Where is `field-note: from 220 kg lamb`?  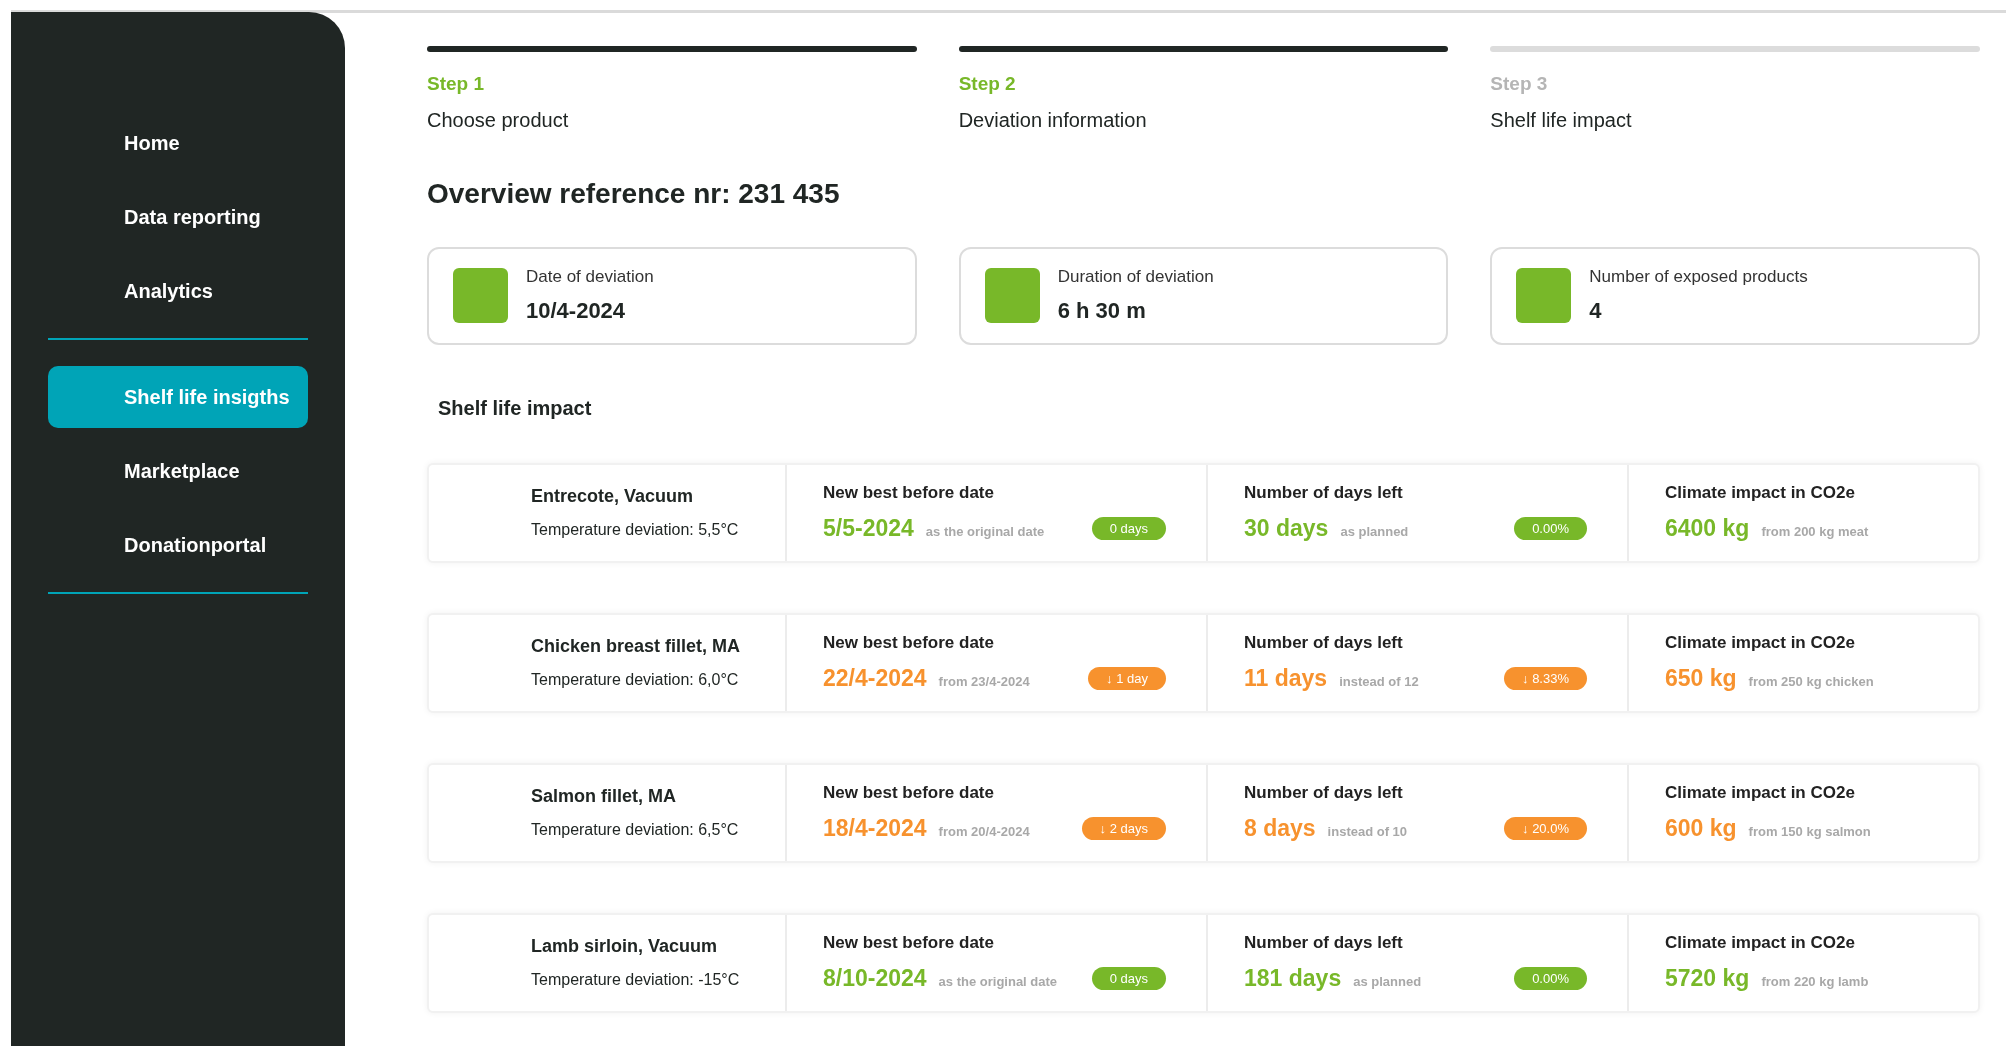 field-note: from 220 kg lamb is located at coordinates (1815, 982).